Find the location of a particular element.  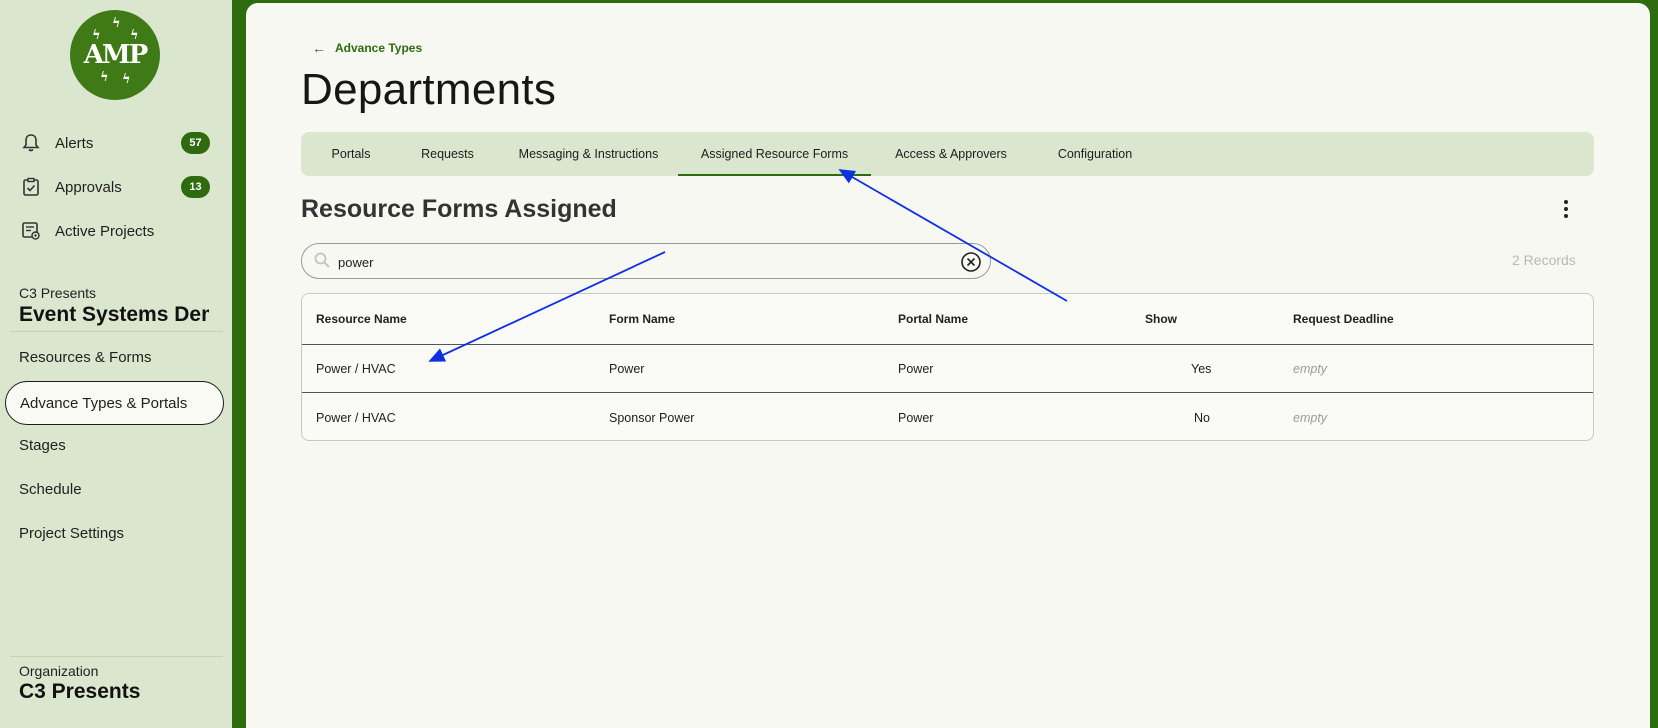

tab-assigned-resource-forms: Assigned Resource Forms is located at coordinates (774, 154).